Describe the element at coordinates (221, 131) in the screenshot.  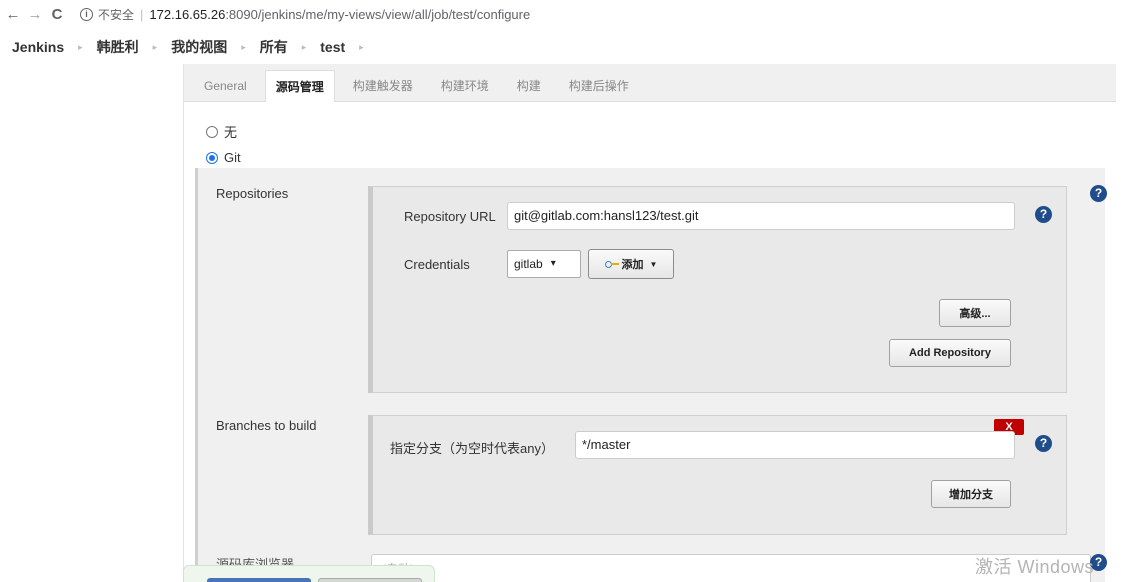
I see `scm-option-none: 无` at that location.